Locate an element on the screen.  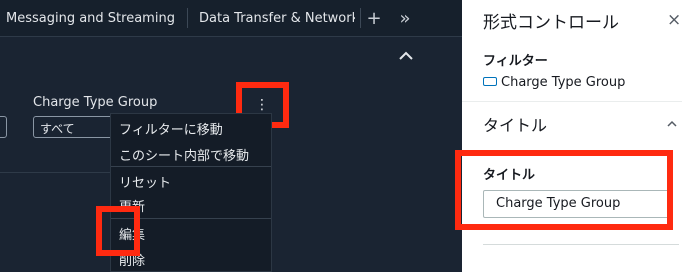
section-divider is located at coordinates (55, 172).